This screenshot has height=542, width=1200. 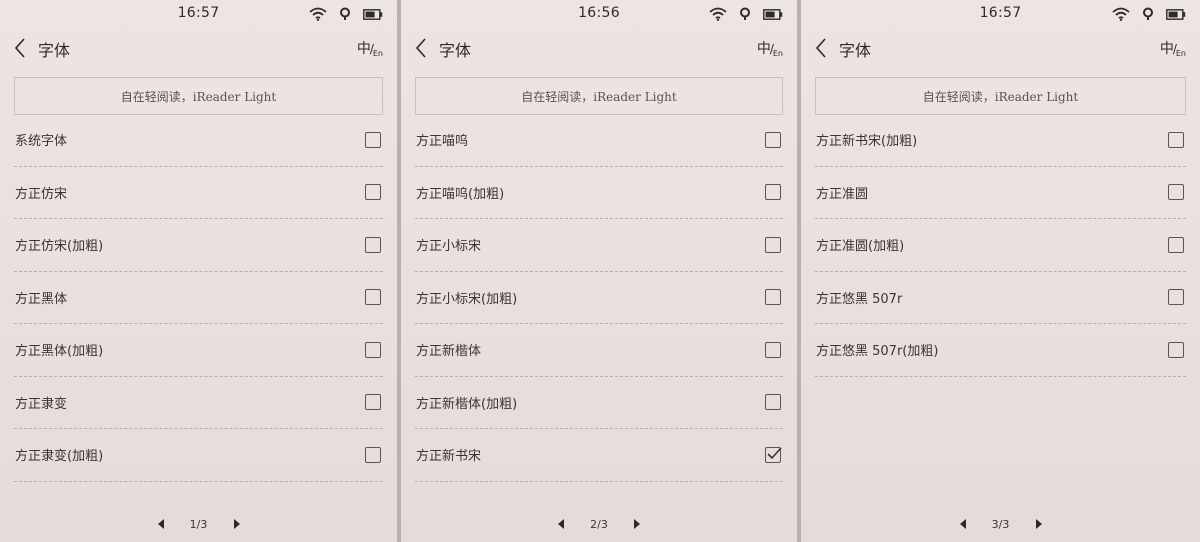 I want to click on font-option-label: 方正准圆(加粗), so click(x=860, y=247).